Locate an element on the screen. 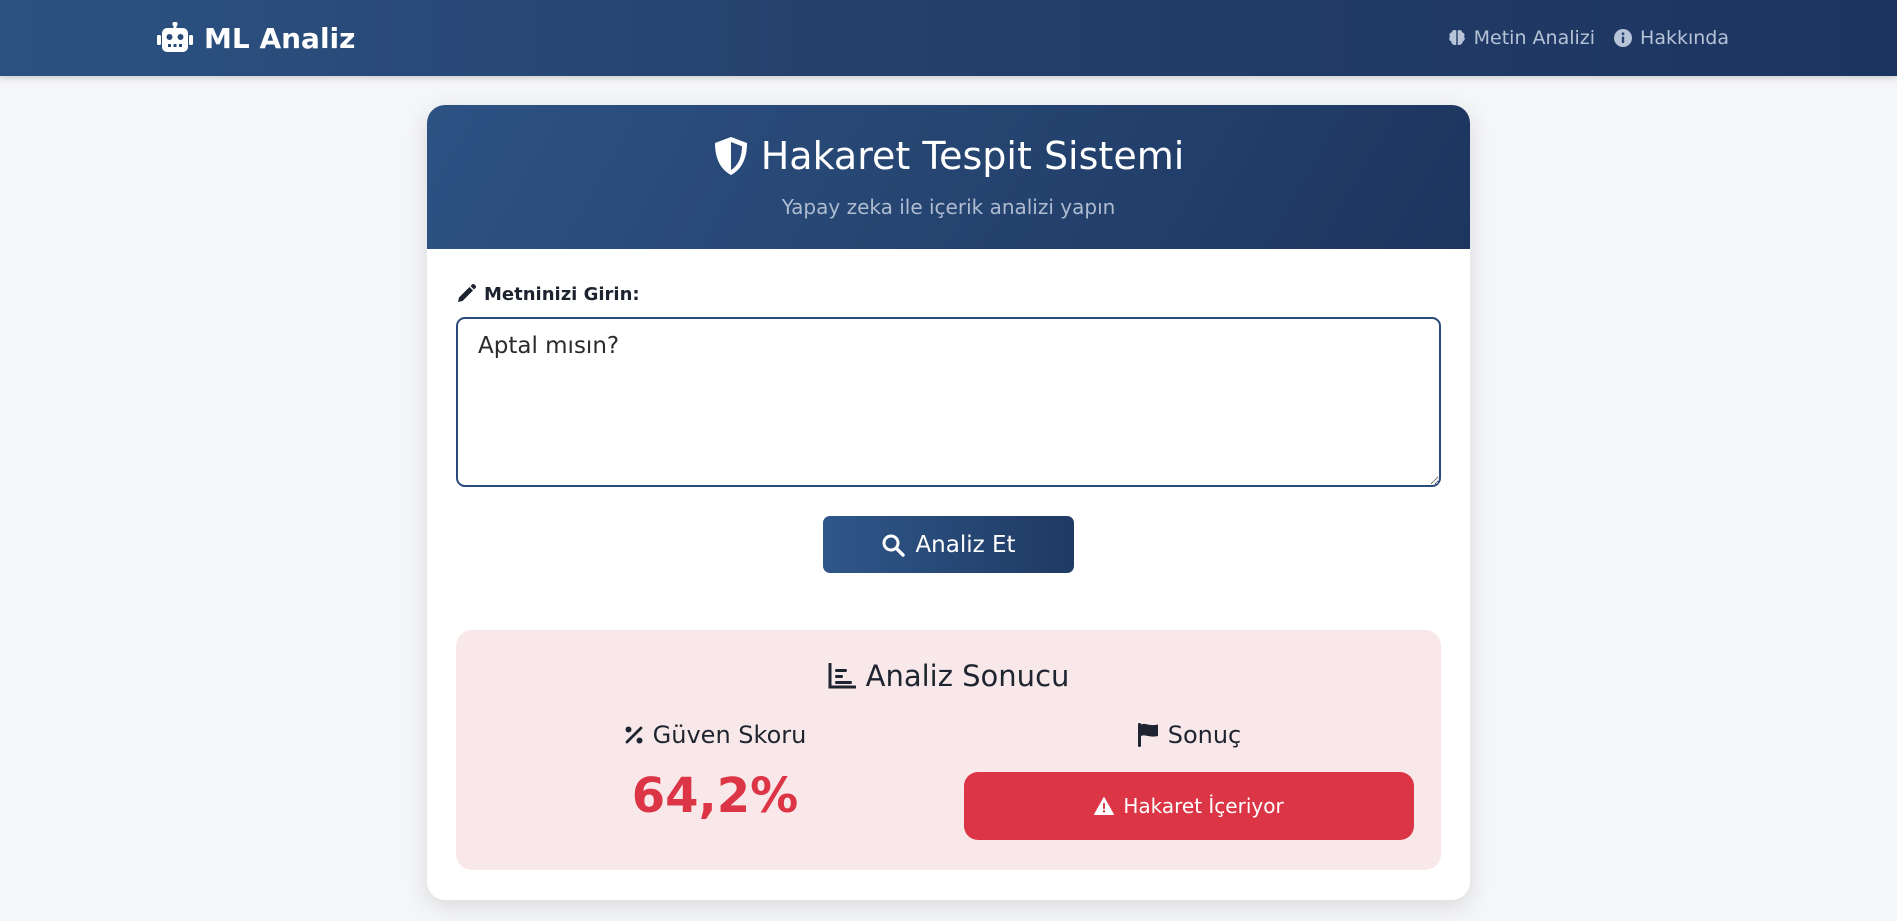 The image size is (1897, 921). pencil-icon is located at coordinates (466, 294).